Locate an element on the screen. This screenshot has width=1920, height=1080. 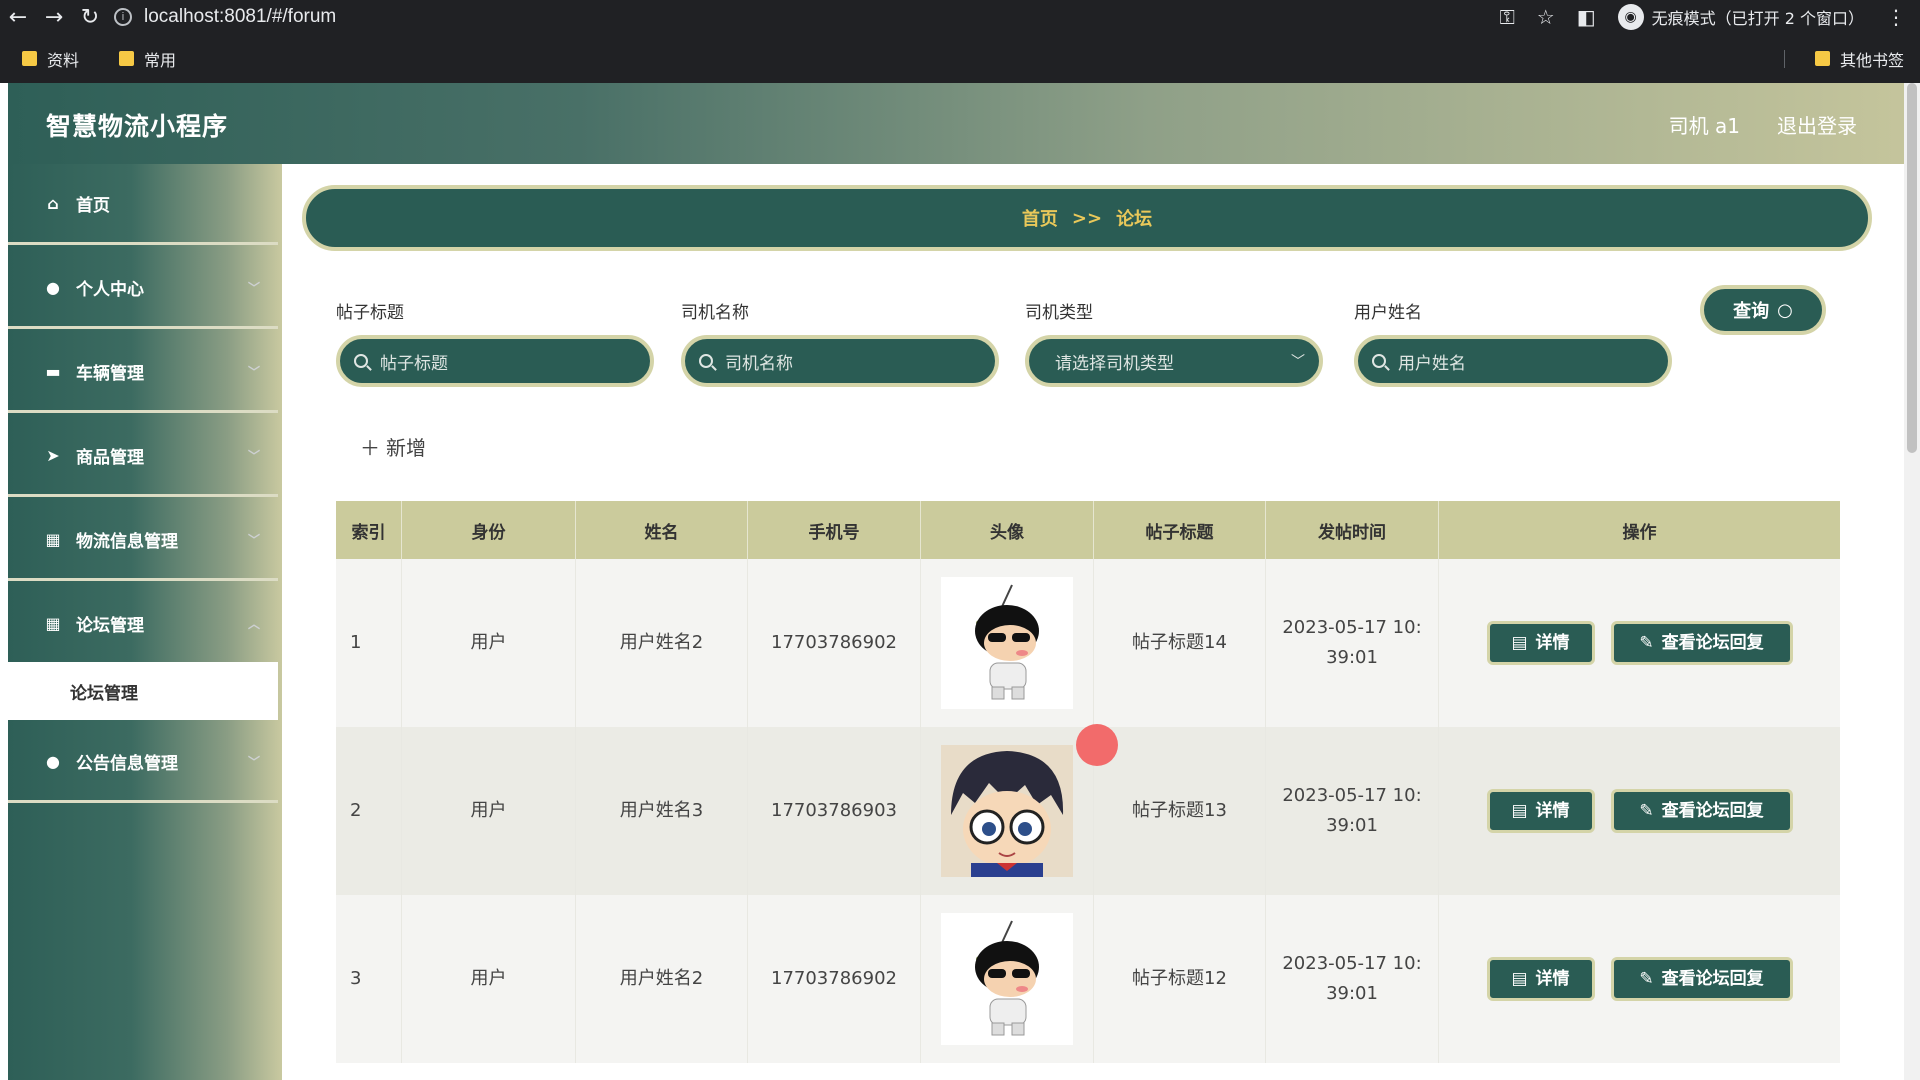
user-name-placeholder: 用户姓名 is located at coordinates (1432, 363).